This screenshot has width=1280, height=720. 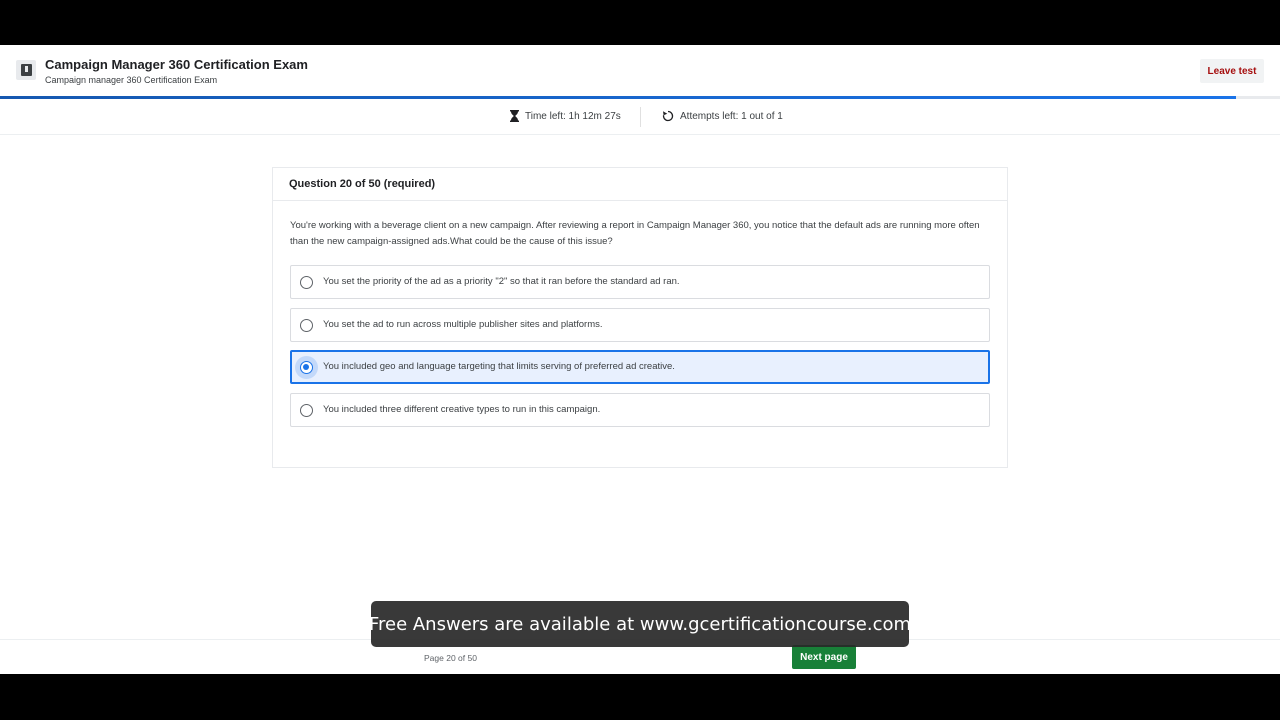 What do you see at coordinates (176, 64) in the screenshot?
I see `page-title: Campaign Manager 360 Certification Exam` at bounding box center [176, 64].